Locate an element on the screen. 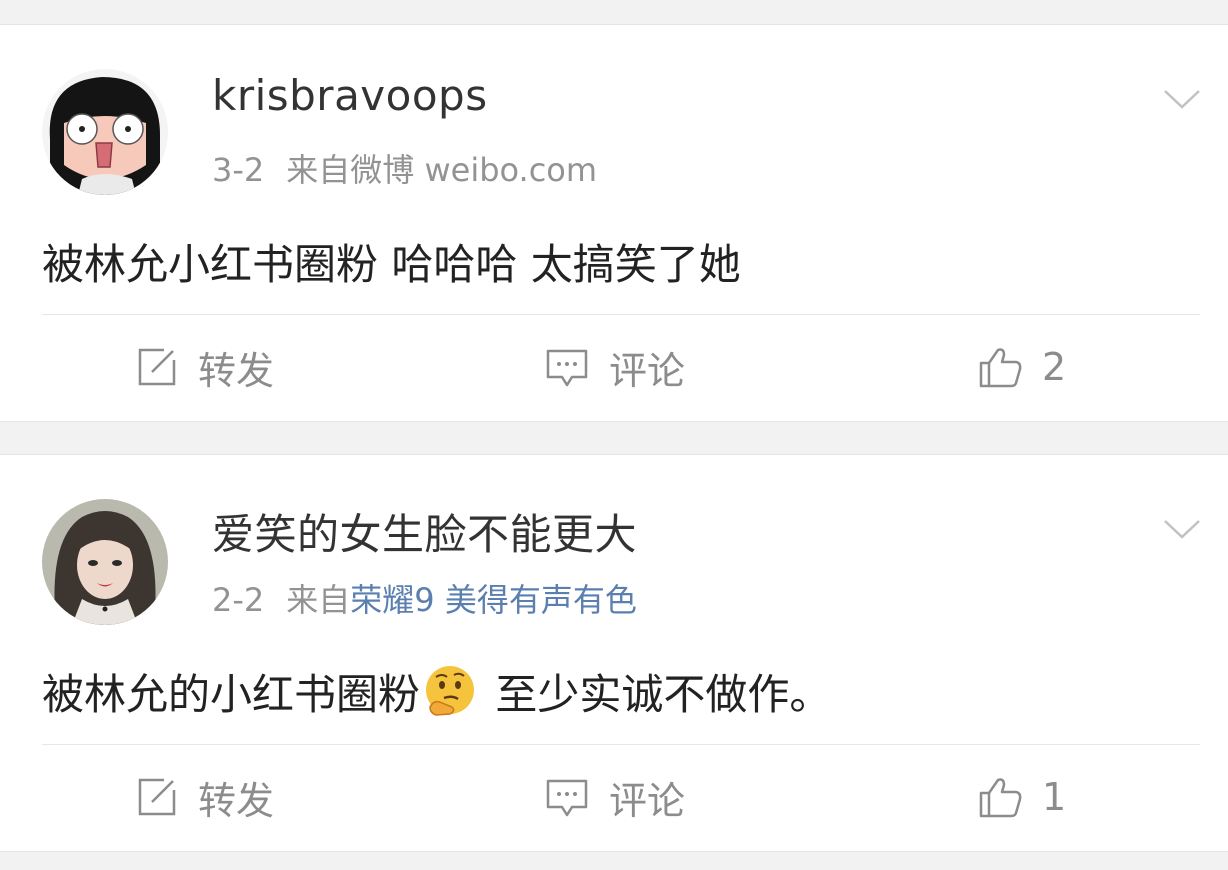 The height and width of the screenshot is (870, 1228). source-prefix: 来自微博 is located at coordinates (350, 170).